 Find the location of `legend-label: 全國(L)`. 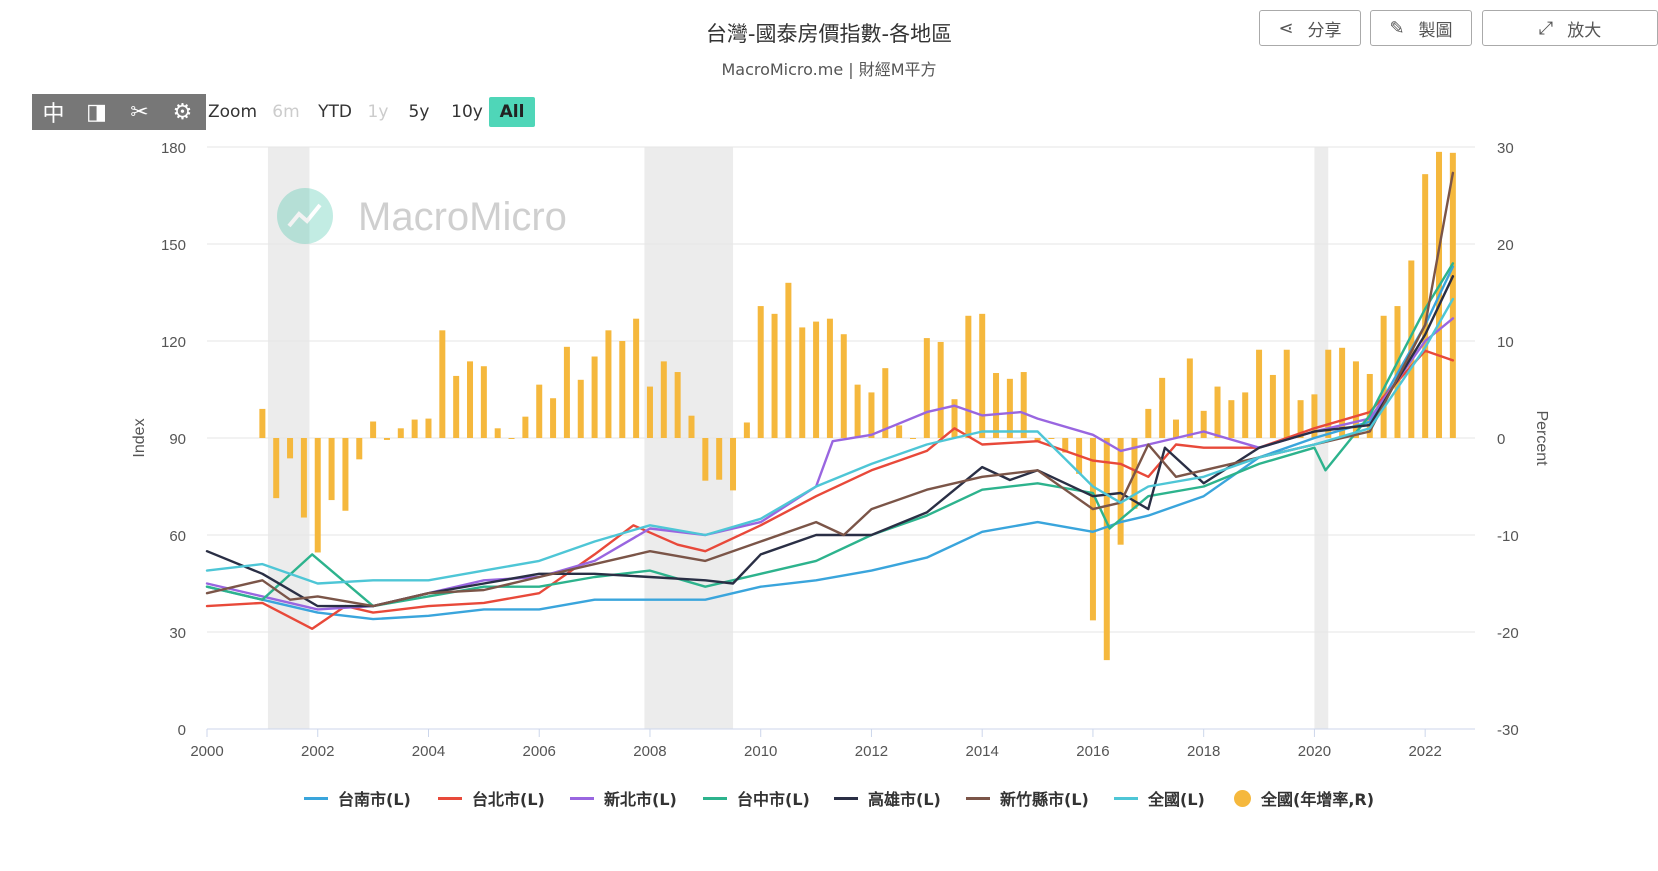

legend-label: 全國(L) is located at coordinates (1176, 799).